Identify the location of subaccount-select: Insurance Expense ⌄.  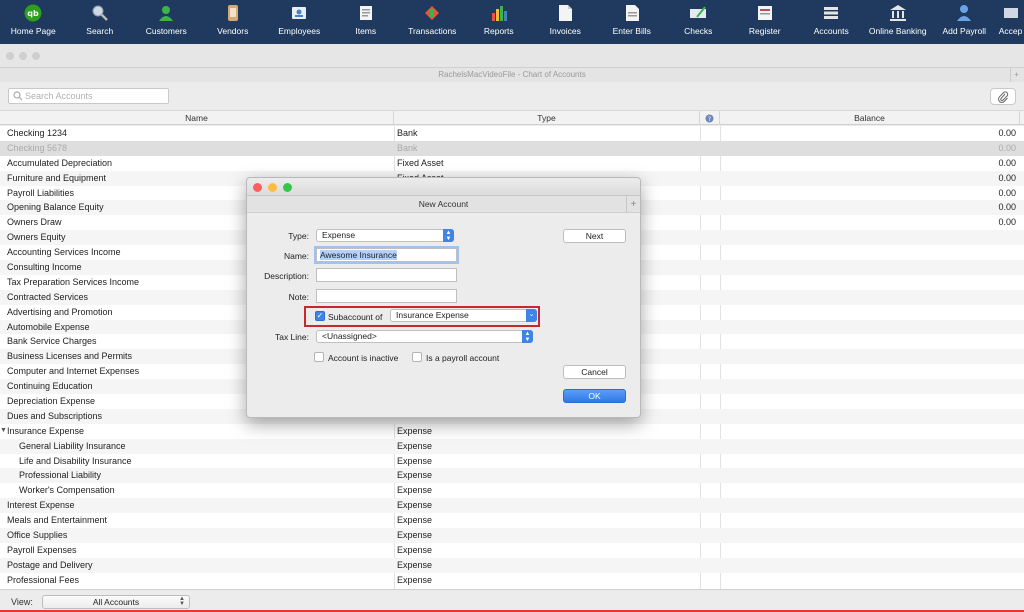
(463, 315).